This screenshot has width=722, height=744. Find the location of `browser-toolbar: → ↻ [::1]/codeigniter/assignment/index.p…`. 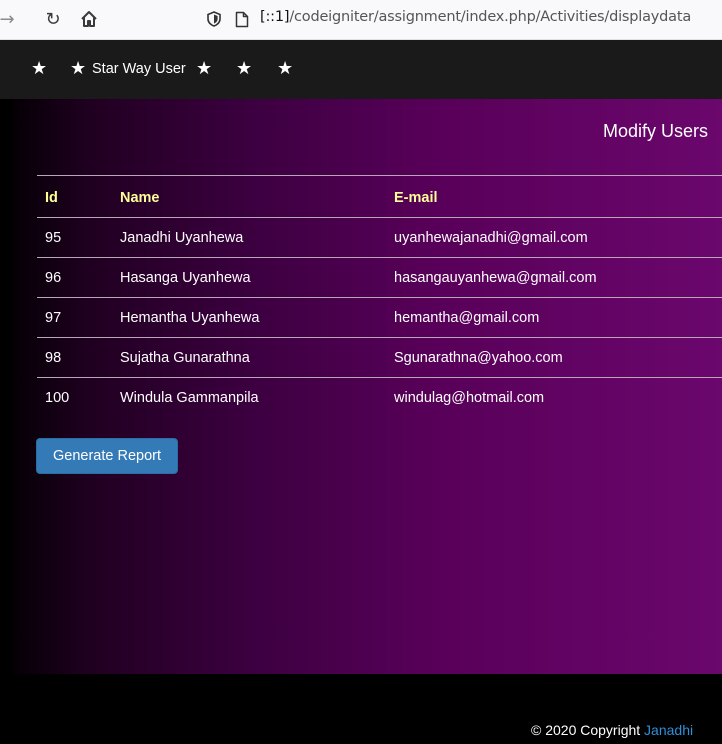

browser-toolbar: → ↻ [::1]/codeigniter/assignment/index.p… is located at coordinates (361, 20).